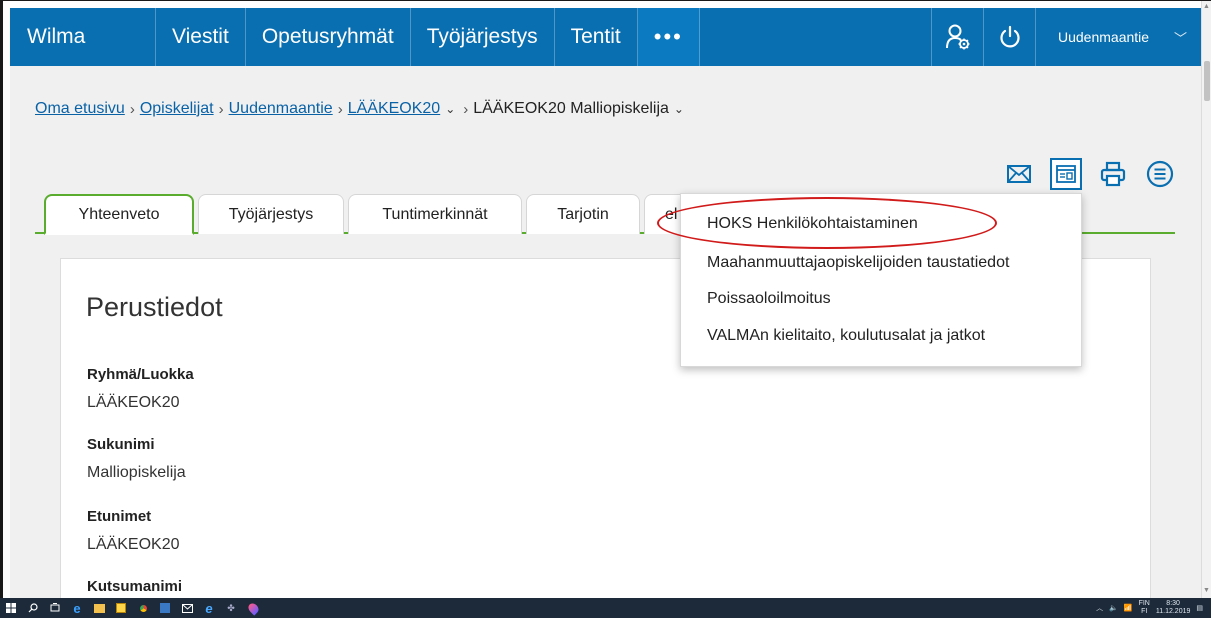 This screenshot has width=1211, height=618. Describe the element at coordinates (121, 444) in the screenshot. I see `field-label-surname: Sukunimi` at that location.